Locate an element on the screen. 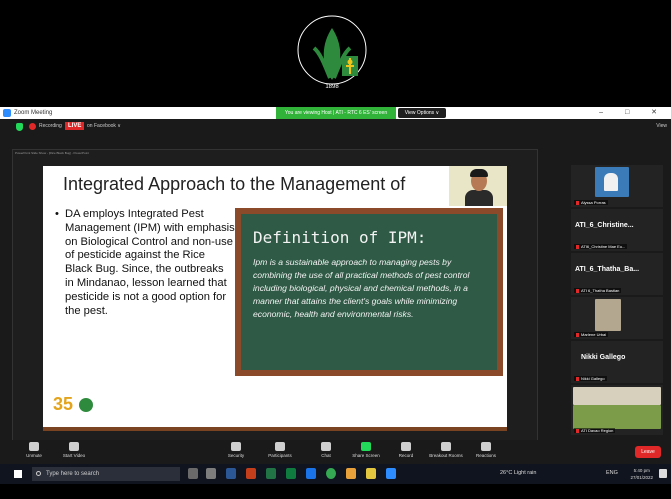  word-icon is located at coordinates (231, 473).